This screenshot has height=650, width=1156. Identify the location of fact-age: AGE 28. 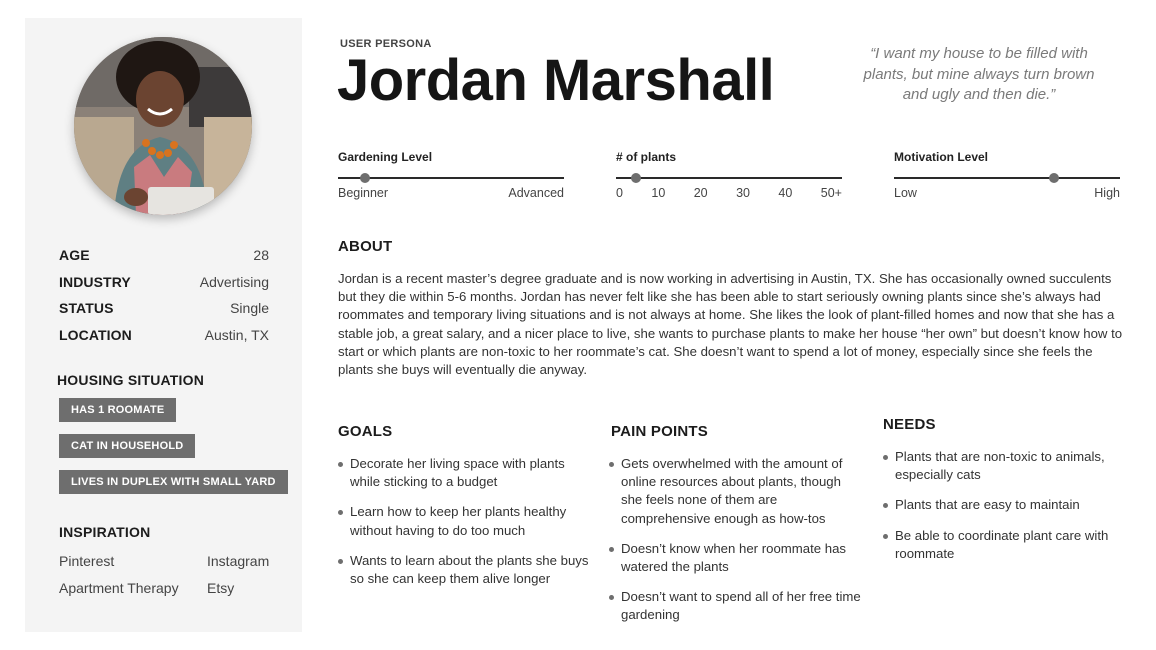
(164, 260).